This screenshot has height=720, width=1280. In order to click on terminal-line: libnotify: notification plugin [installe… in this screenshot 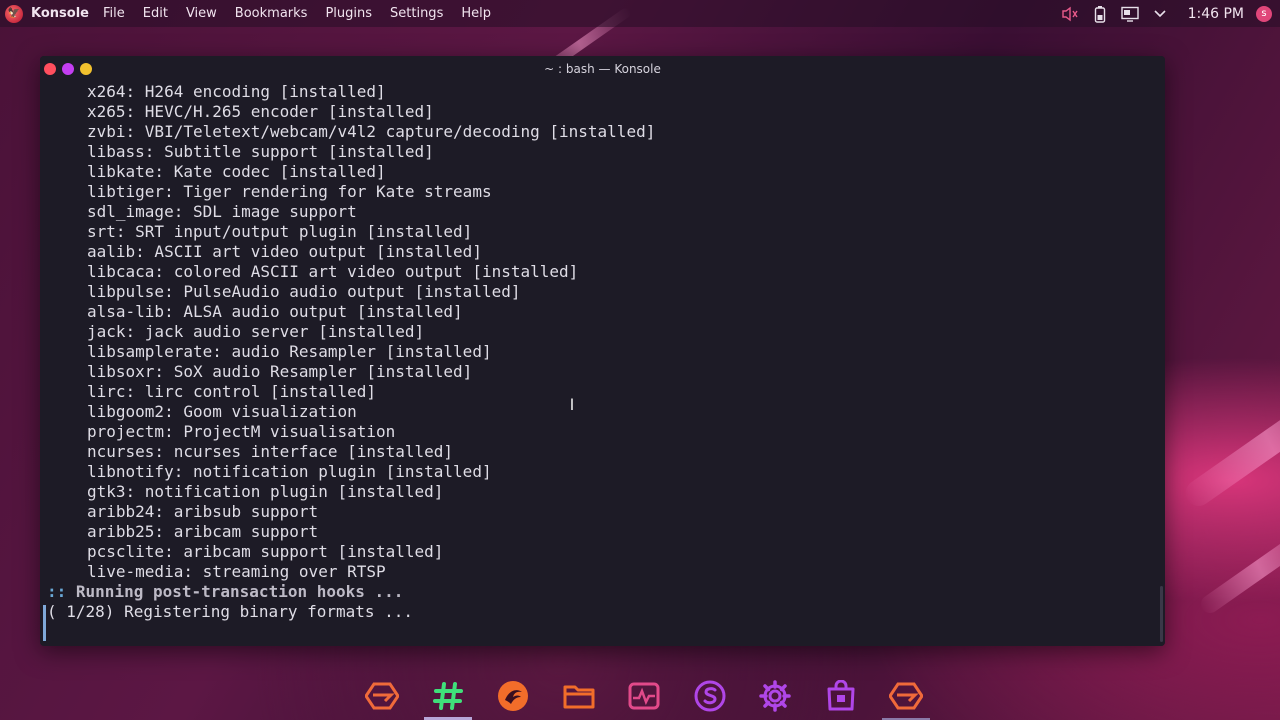, I will do `click(289, 471)`.